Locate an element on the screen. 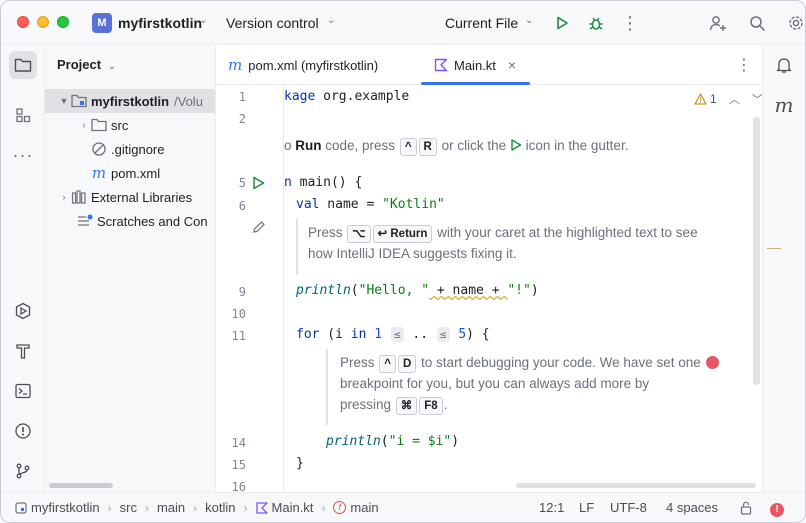  terminal-icon is located at coordinates (23, 391).